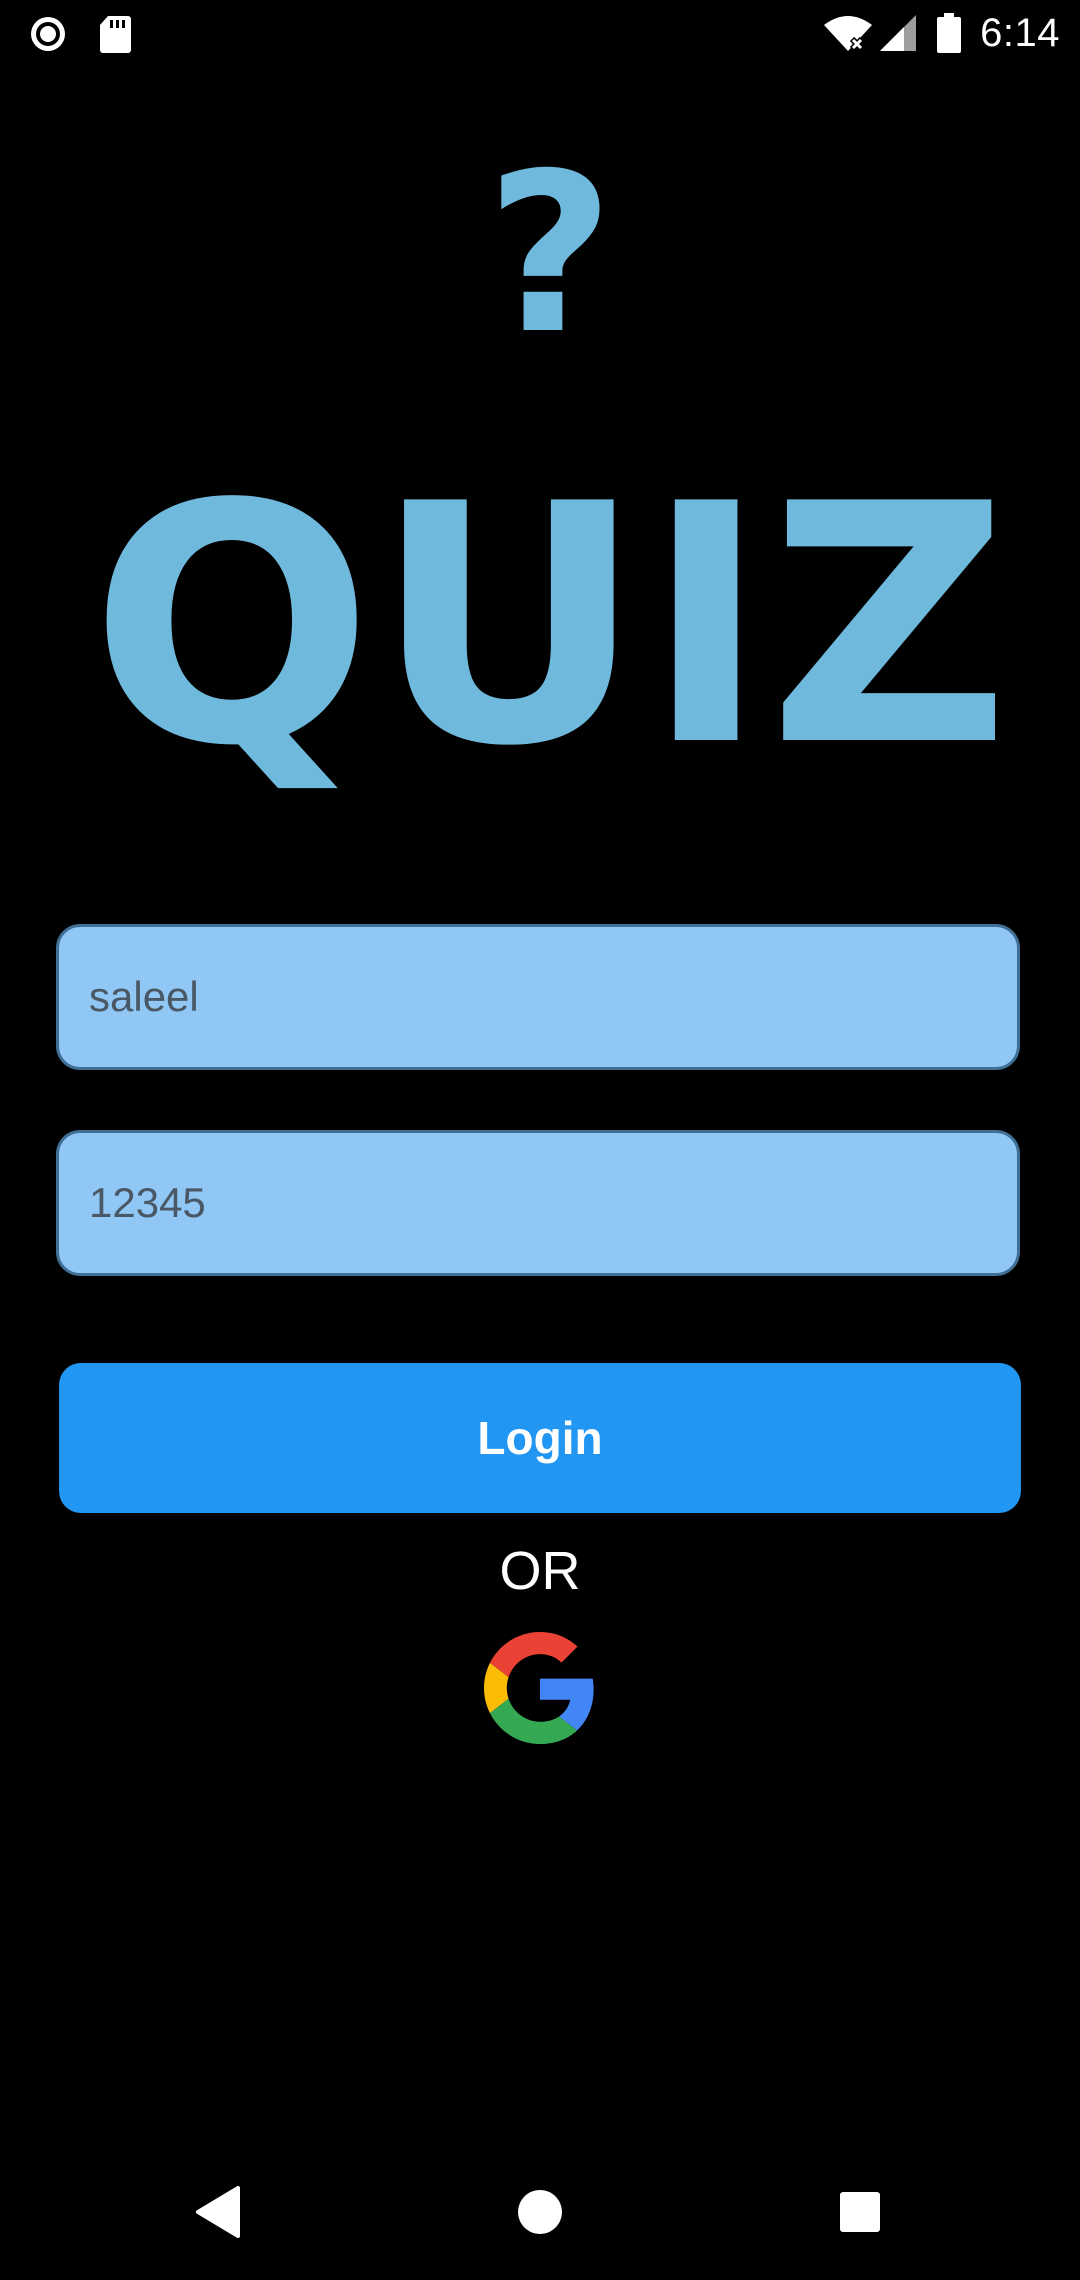 This screenshot has width=1080, height=2280. What do you see at coordinates (550, 617) in the screenshot?
I see `logo-wordmark: QUIZ` at bounding box center [550, 617].